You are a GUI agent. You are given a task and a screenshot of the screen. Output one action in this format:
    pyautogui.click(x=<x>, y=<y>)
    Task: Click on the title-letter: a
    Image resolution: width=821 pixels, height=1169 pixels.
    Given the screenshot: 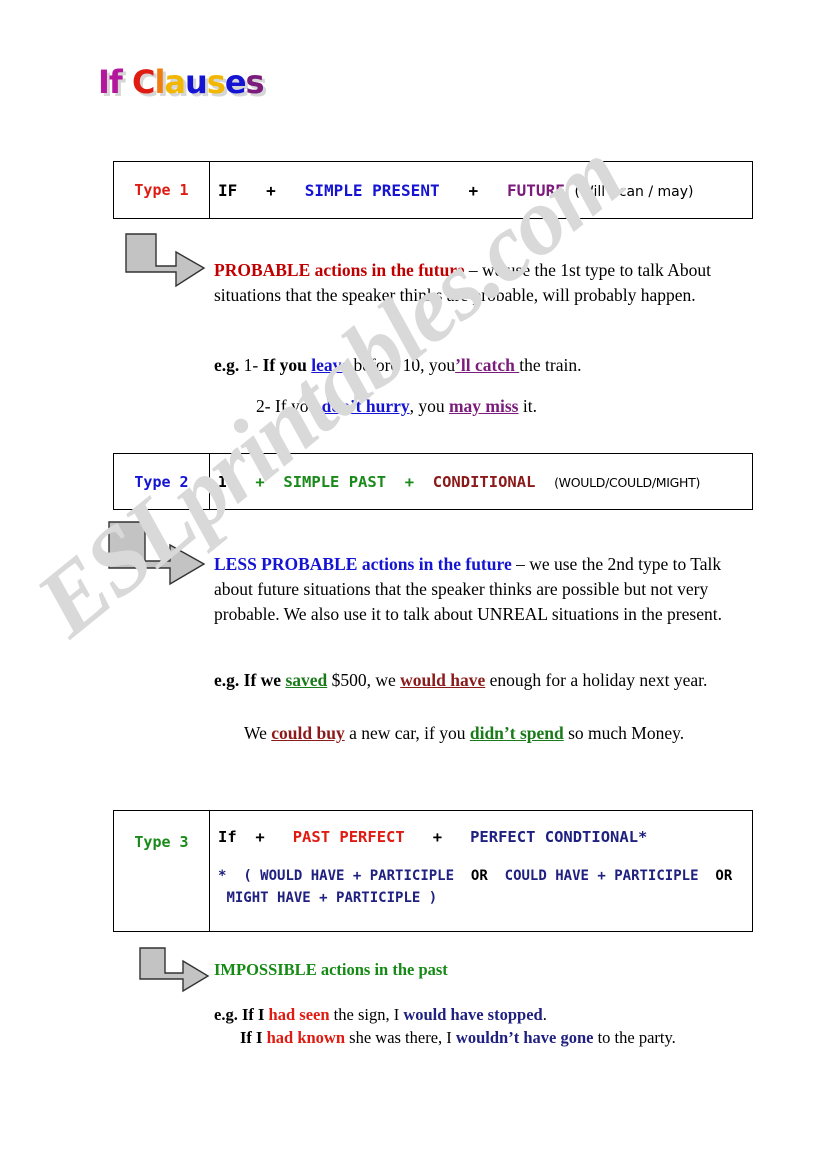 What is the action you would take?
    pyautogui.click(x=175, y=82)
    